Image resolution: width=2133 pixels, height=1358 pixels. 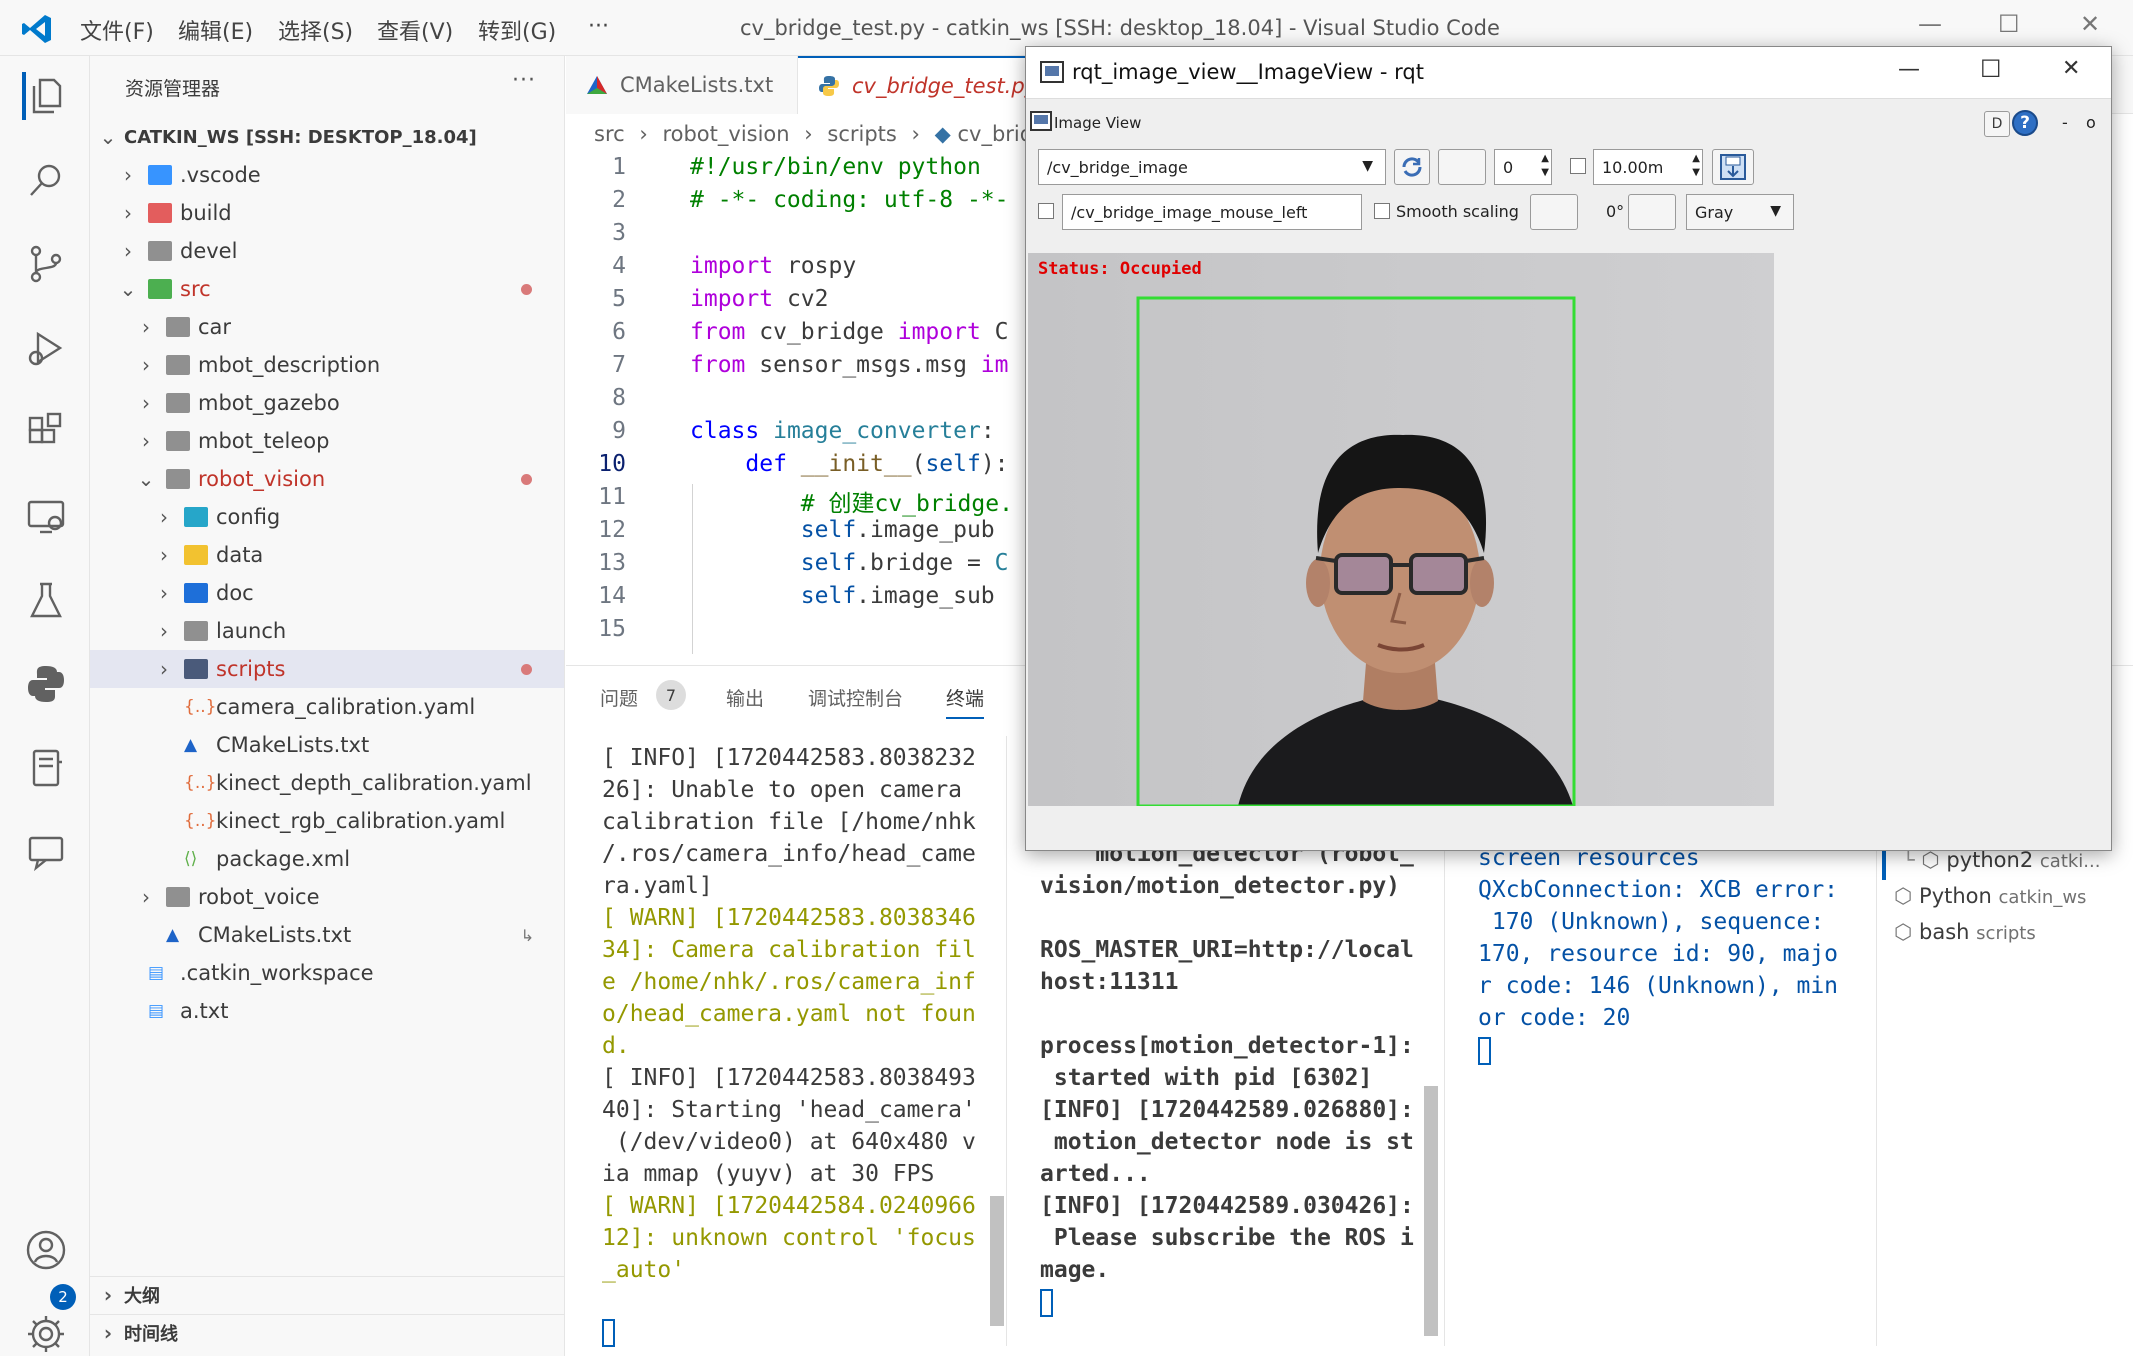 What do you see at coordinates (327, 821) in the screenshot?
I see `tree-file: {..} kinect_rgb_calibration.yaml` at bounding box center [327, 821].